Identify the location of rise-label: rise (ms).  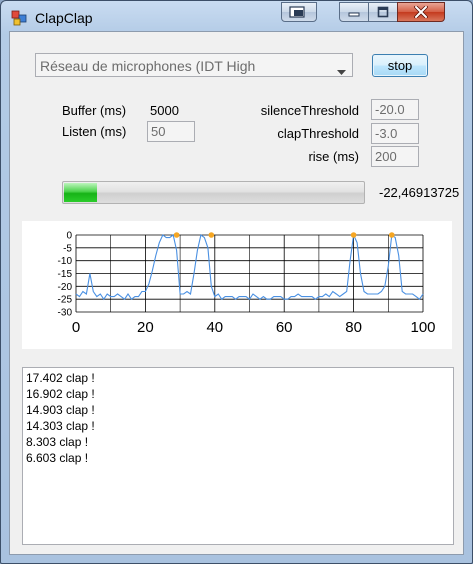
(333, 156).